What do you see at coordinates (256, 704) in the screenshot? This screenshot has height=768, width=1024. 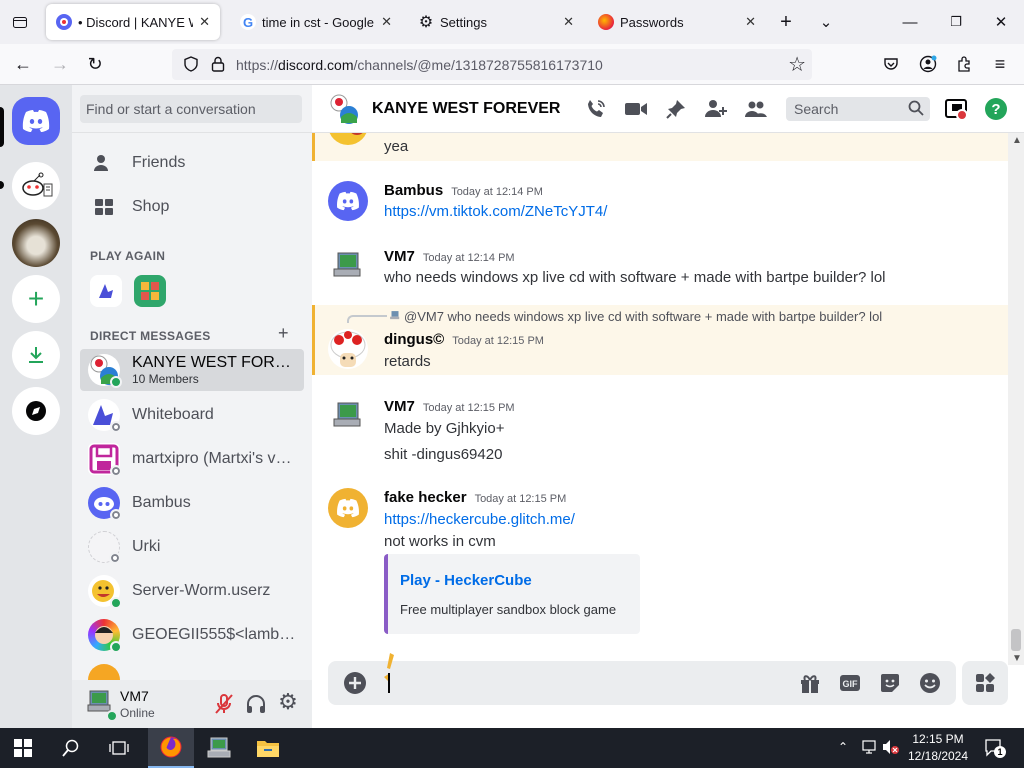 I see `headphones-icon` at bounding box center [256, 704].